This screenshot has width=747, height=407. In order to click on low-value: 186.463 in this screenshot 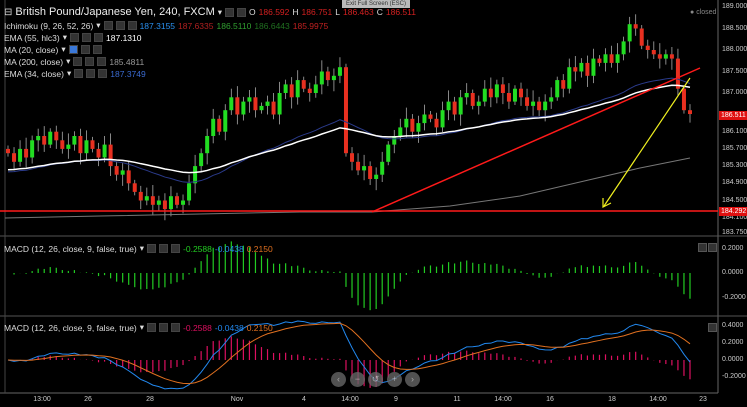, I will do `click(358, 12)`.